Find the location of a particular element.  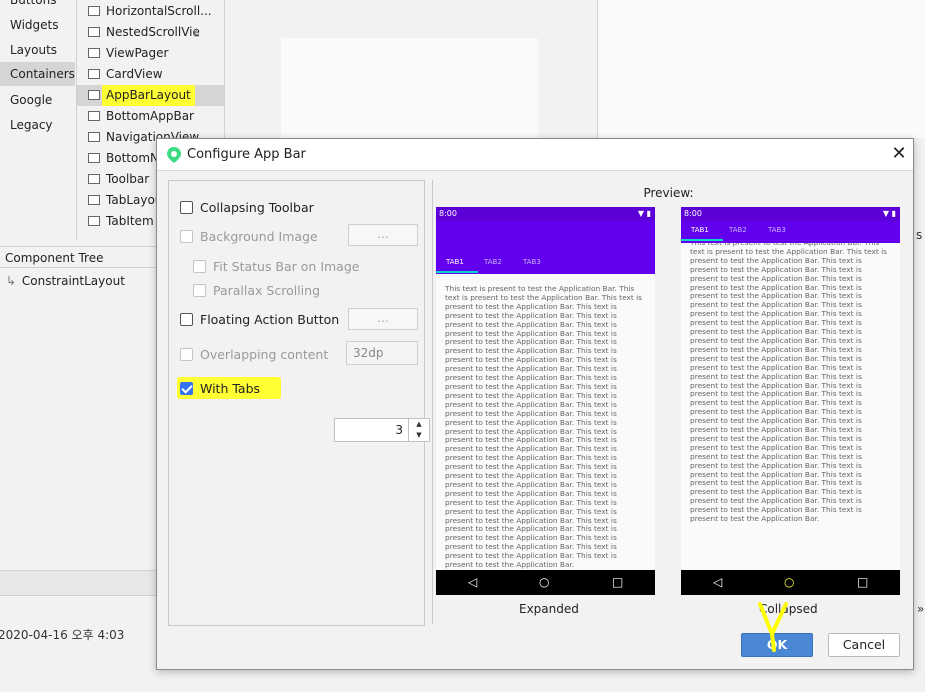

spinner-down-icon: ▼ is located at coordinates (418, 435).